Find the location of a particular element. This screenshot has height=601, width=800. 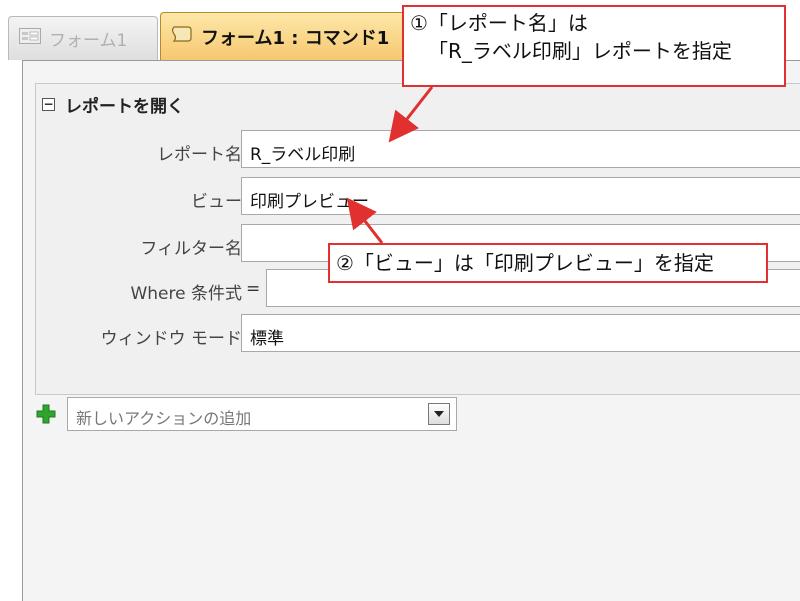

report-name-label: レポート名 is located at coordinates (199, 155).